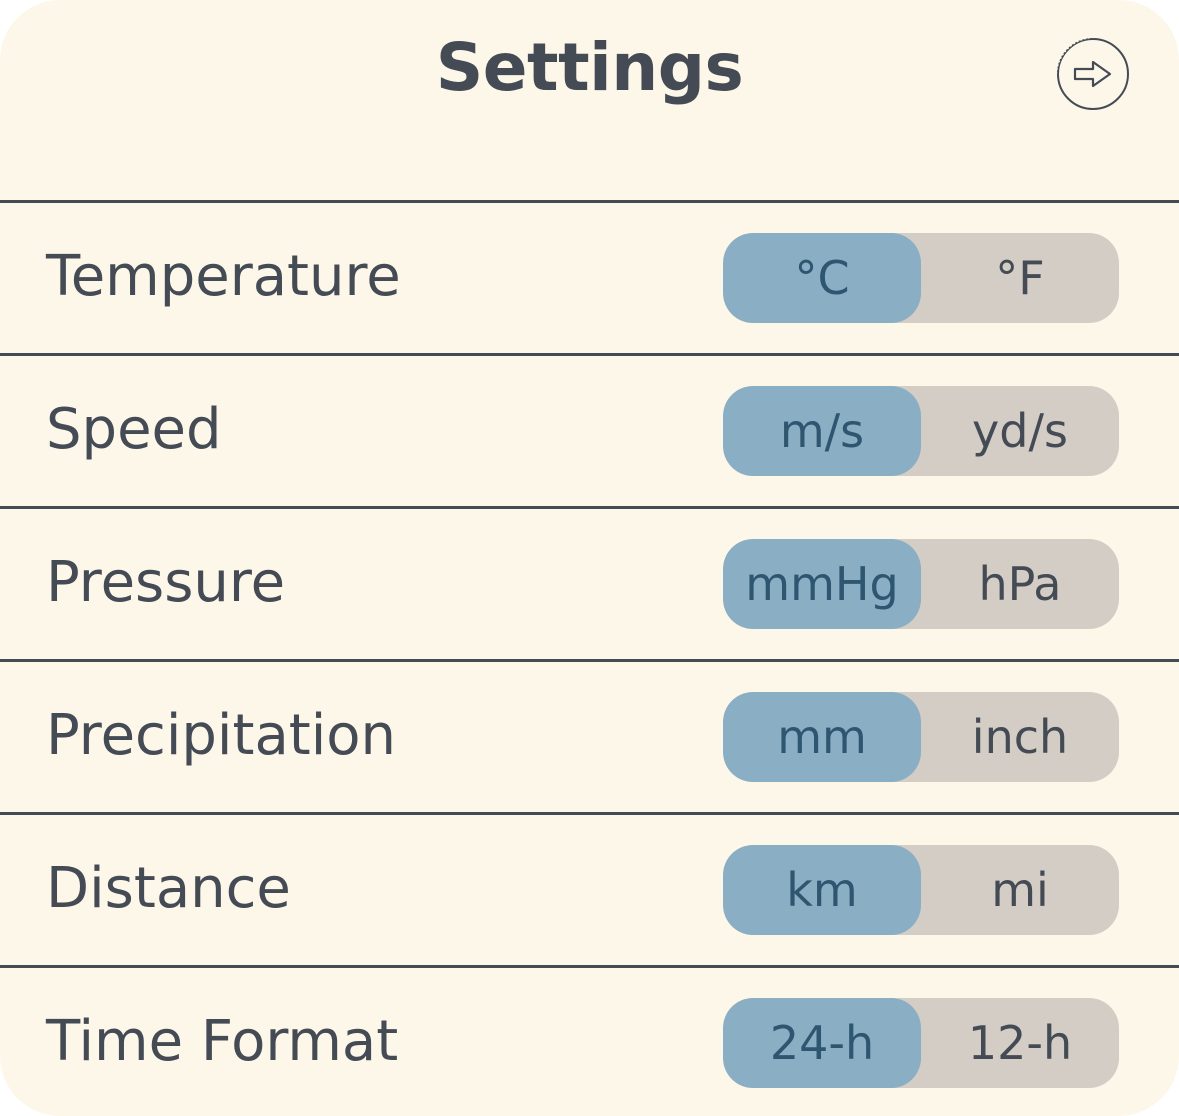  I want to click on option-meters-per-second: m/s, so click(822, 431).